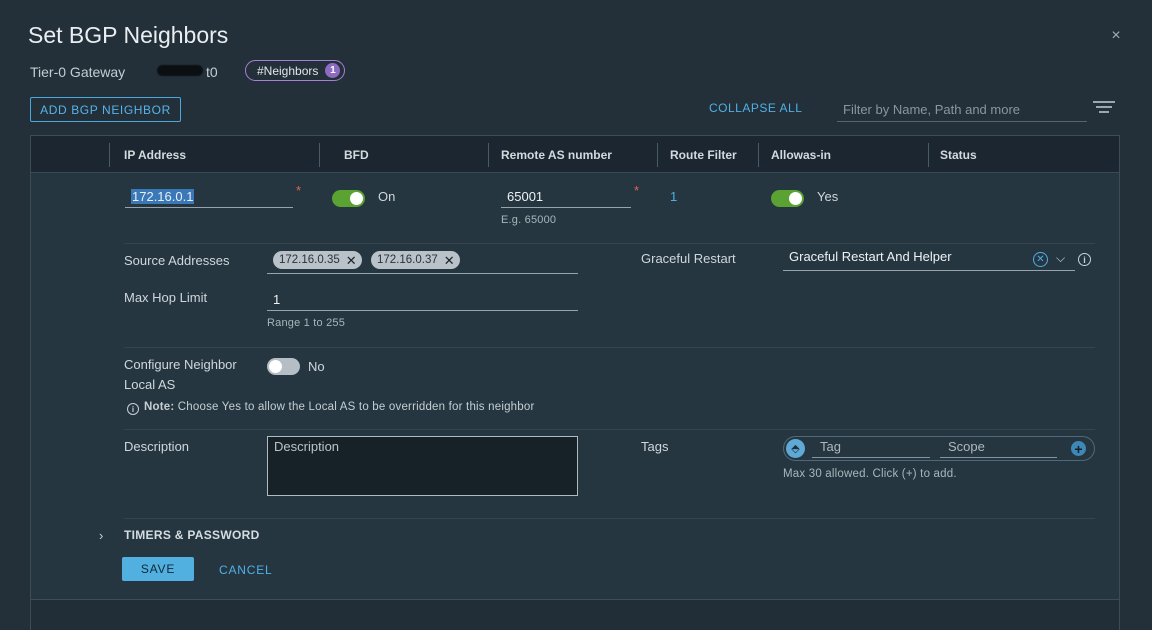 The height and width of the screenshot is (630, 1152). Describe the element at coordinates (1104, 109) in the screenshot. I see `filter-lines-icon` at that location.